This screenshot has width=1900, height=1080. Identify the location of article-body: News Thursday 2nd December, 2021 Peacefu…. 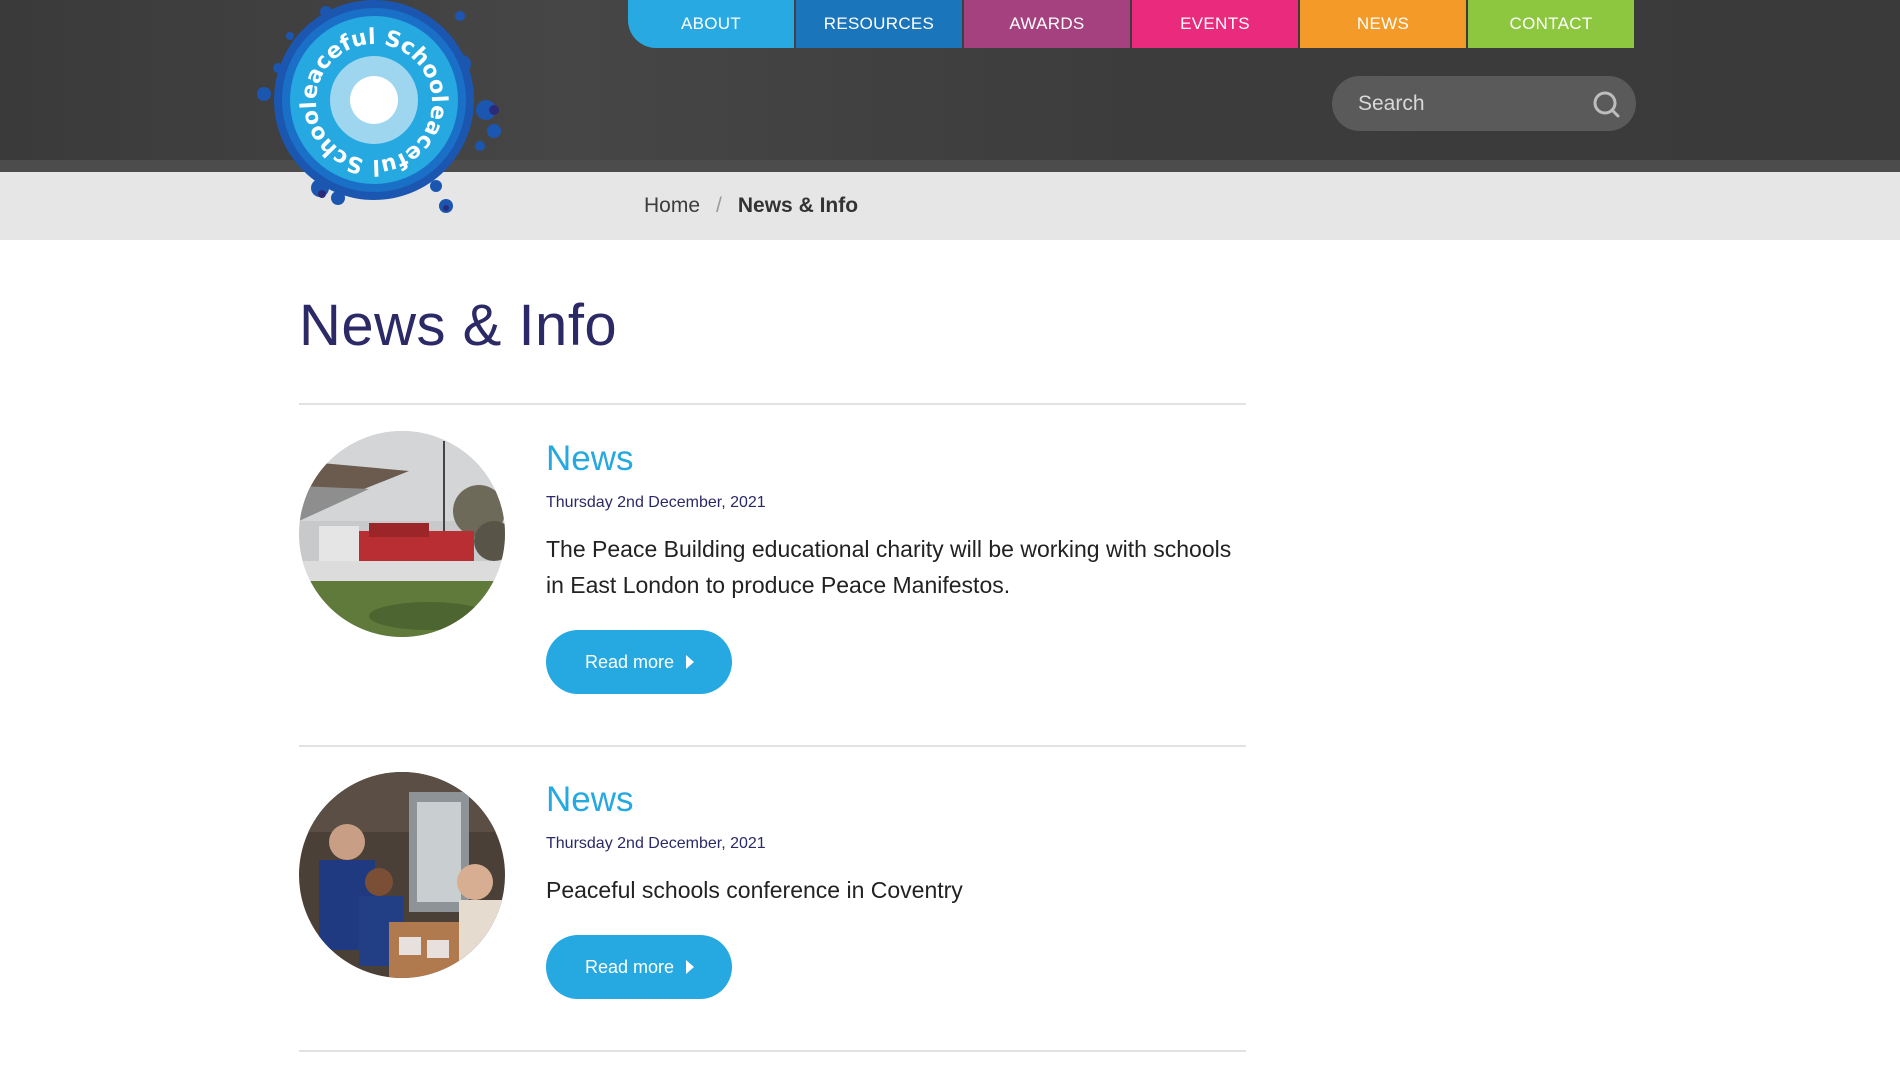
(896, 885).